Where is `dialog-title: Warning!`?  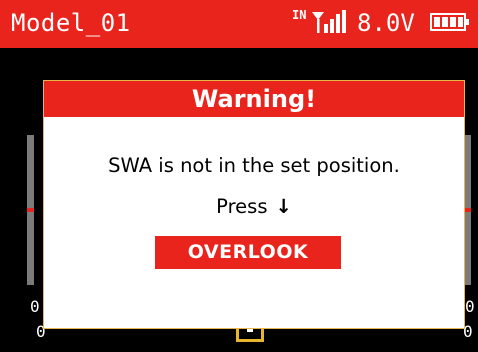 dialog-title: Warning! is located at coordinates (254, 99).